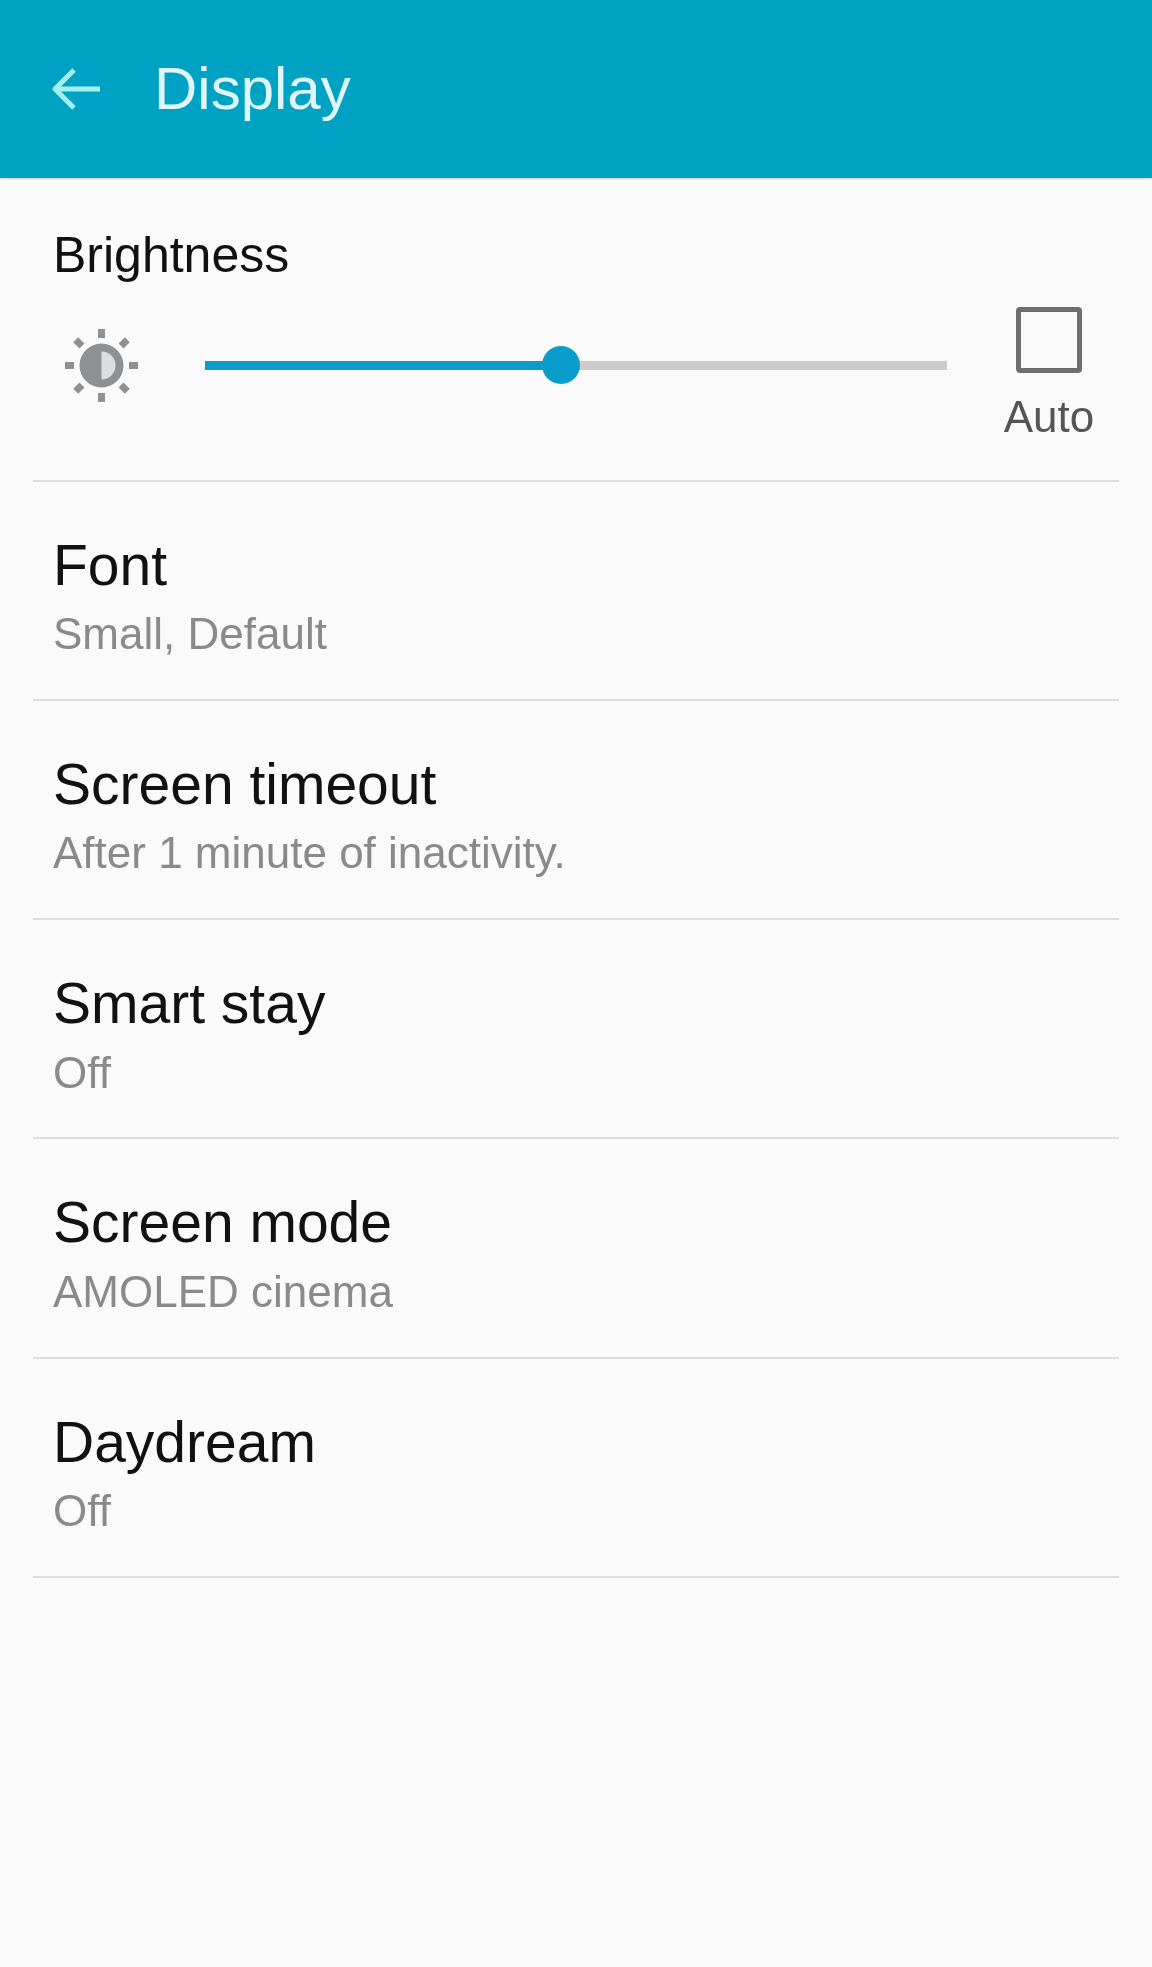  I want to click on settings-row: Daydream Off, so click(576, 1468).